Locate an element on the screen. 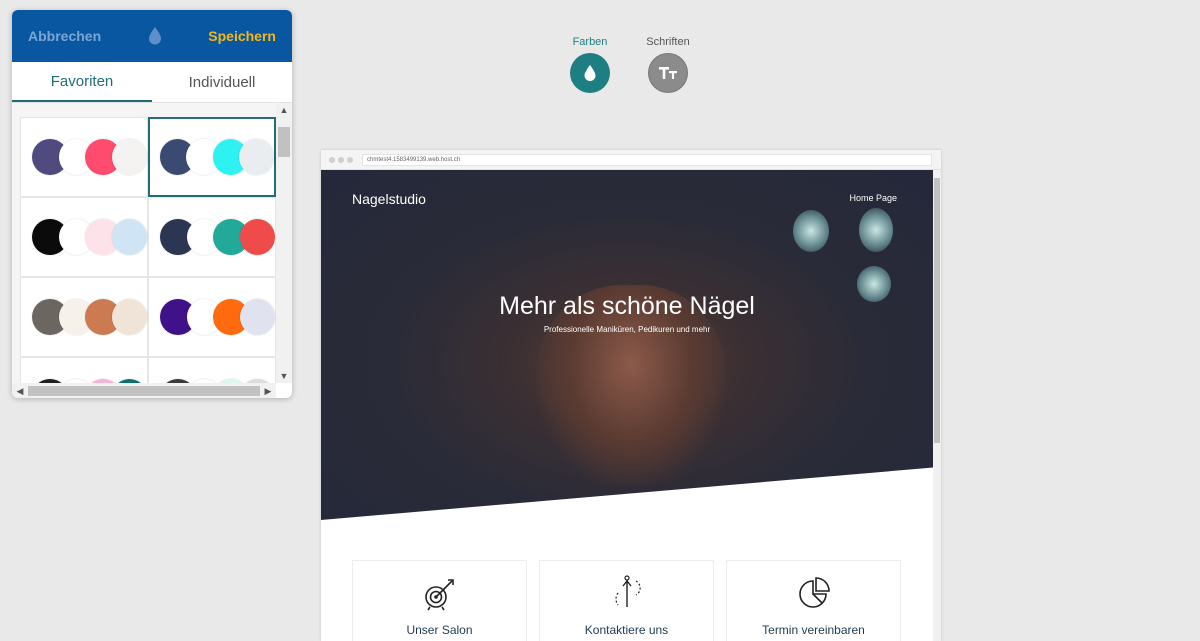  save-button: Speichern is located at coordinates (242, 36).